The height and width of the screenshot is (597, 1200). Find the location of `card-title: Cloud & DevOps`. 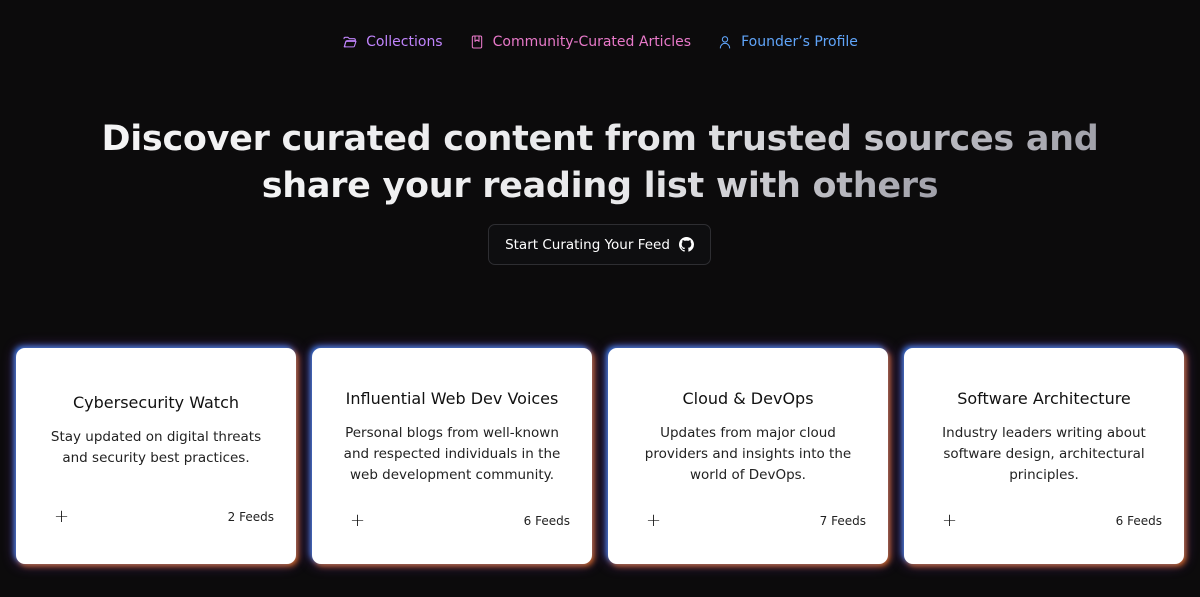

card-title: Cloud & DevOps is located at coordinates (748, 398).